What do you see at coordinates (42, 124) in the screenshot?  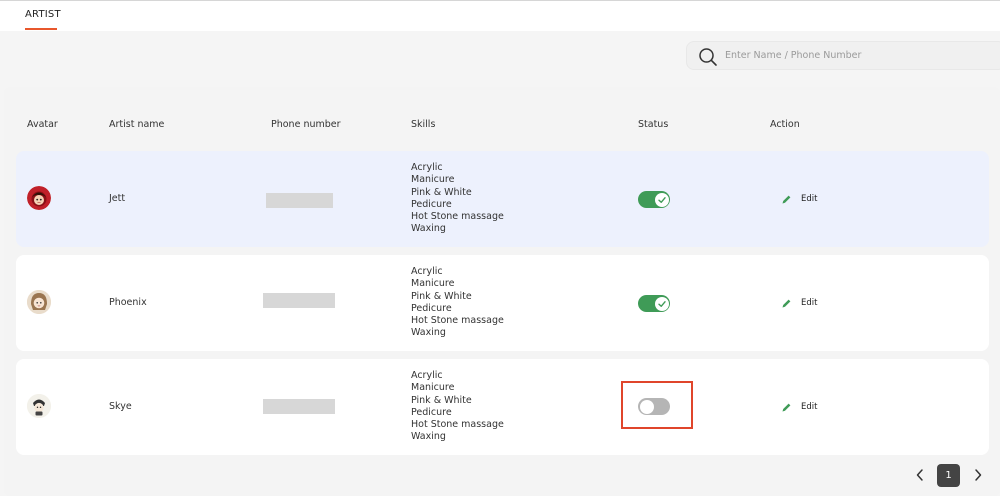 I see `header-avatar: Avatar` at bounding box center [42, 124].